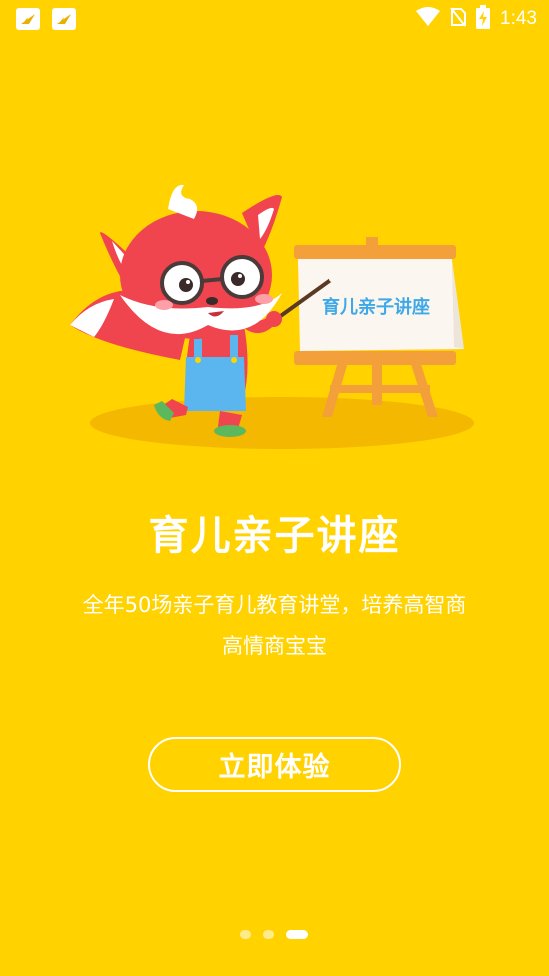 The width and height of the screenshot is (549, 976). What do you see at coordinates (518, 18) in the screenshot?
I see `status-time: 1:43` at bounding box center [518, 18].